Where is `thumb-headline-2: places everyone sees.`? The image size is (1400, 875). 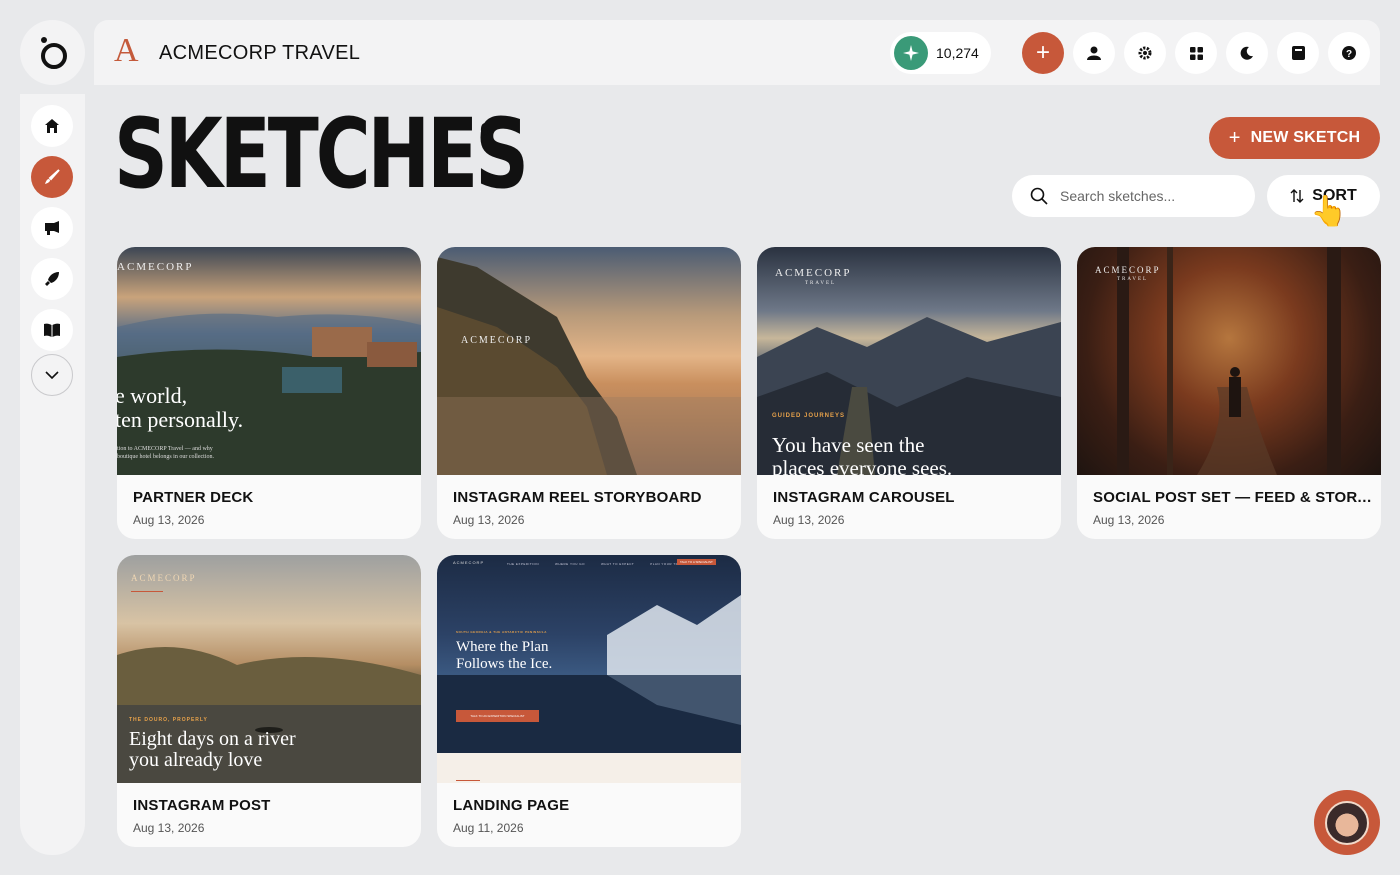 thumb-headline-2: places everyone sees. is located at coordinates (862, 465).